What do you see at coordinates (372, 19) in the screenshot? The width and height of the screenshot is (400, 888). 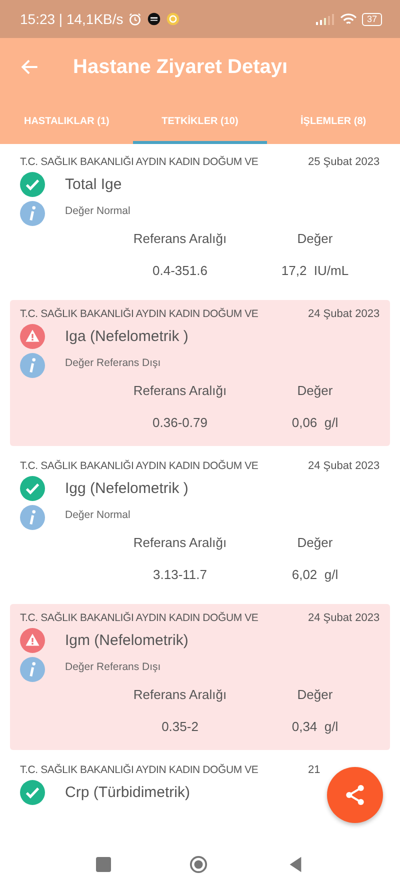 I see `battery-level: 37` at bounding box center [372, 19].